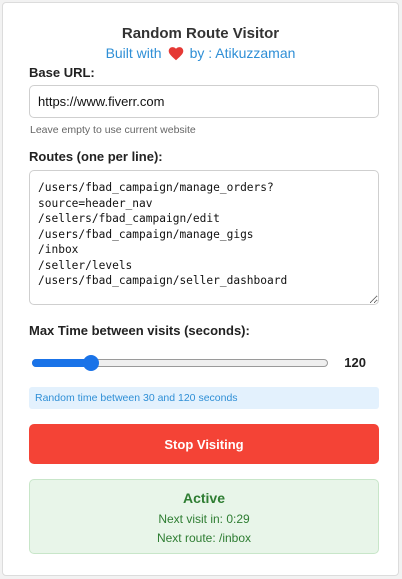  I want to click on stop-visiting-button: Stop Visiting, so click(204, 444).